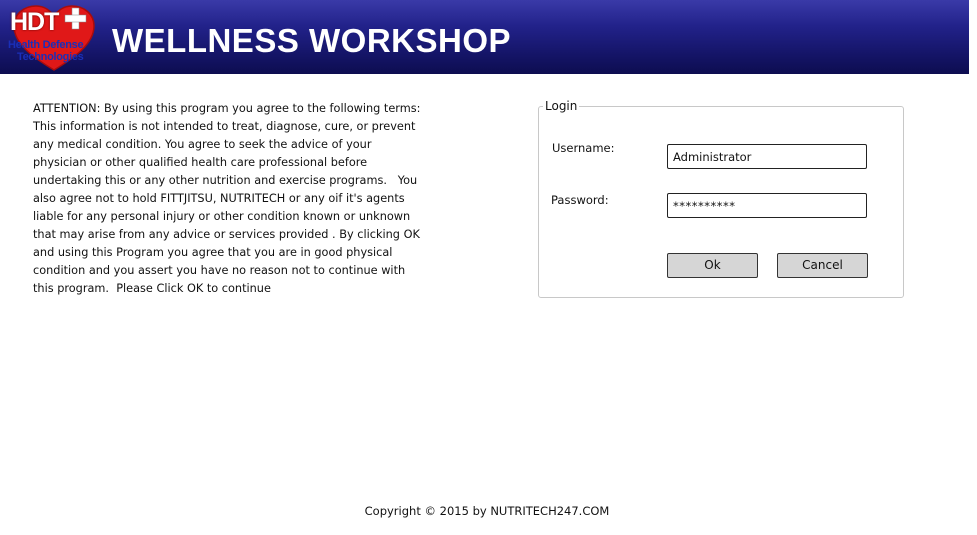  Describe the element at coordinates (767, 205) in the screenshot. I see `password-input` at that location.